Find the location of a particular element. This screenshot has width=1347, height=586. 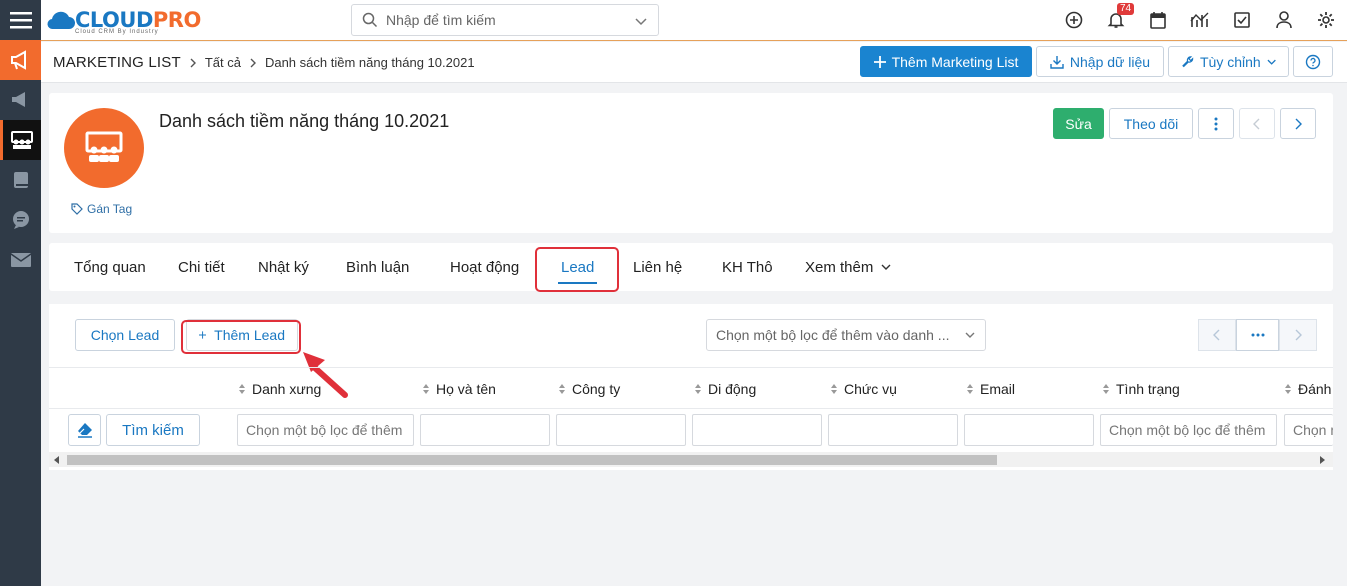

sidebar-chat-icon is located at coordinates (20, 220).